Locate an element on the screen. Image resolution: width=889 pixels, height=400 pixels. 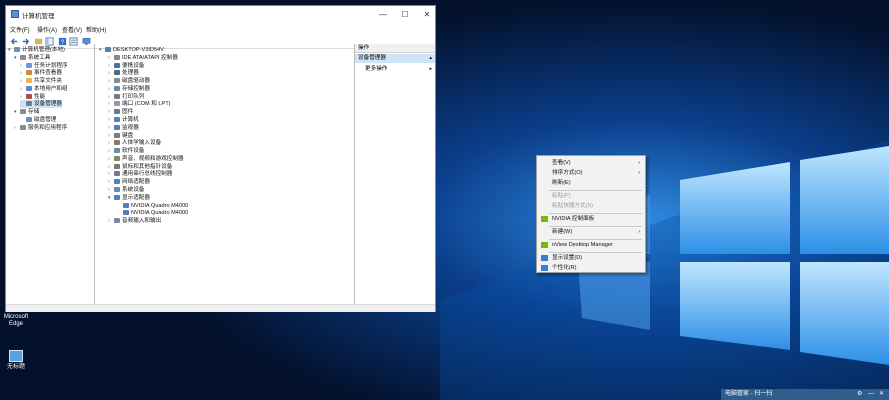
tree-item-label: 处理器 is located at coordinates (130, 73).